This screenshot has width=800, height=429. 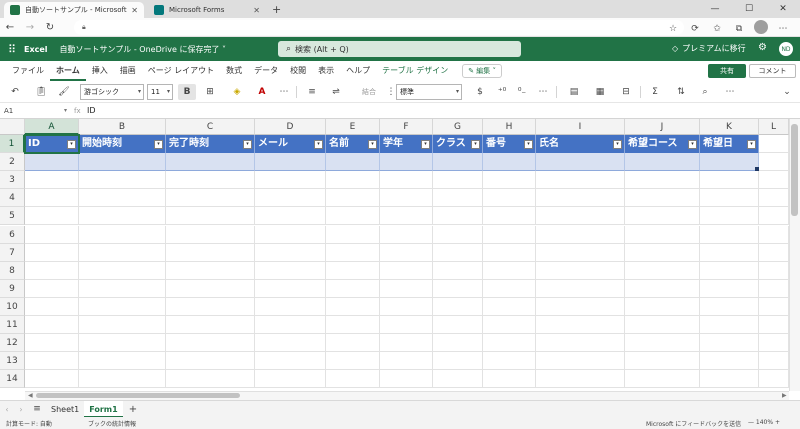 I want to click on scroll-left-icon: ◀, so click(x=30, y=395).